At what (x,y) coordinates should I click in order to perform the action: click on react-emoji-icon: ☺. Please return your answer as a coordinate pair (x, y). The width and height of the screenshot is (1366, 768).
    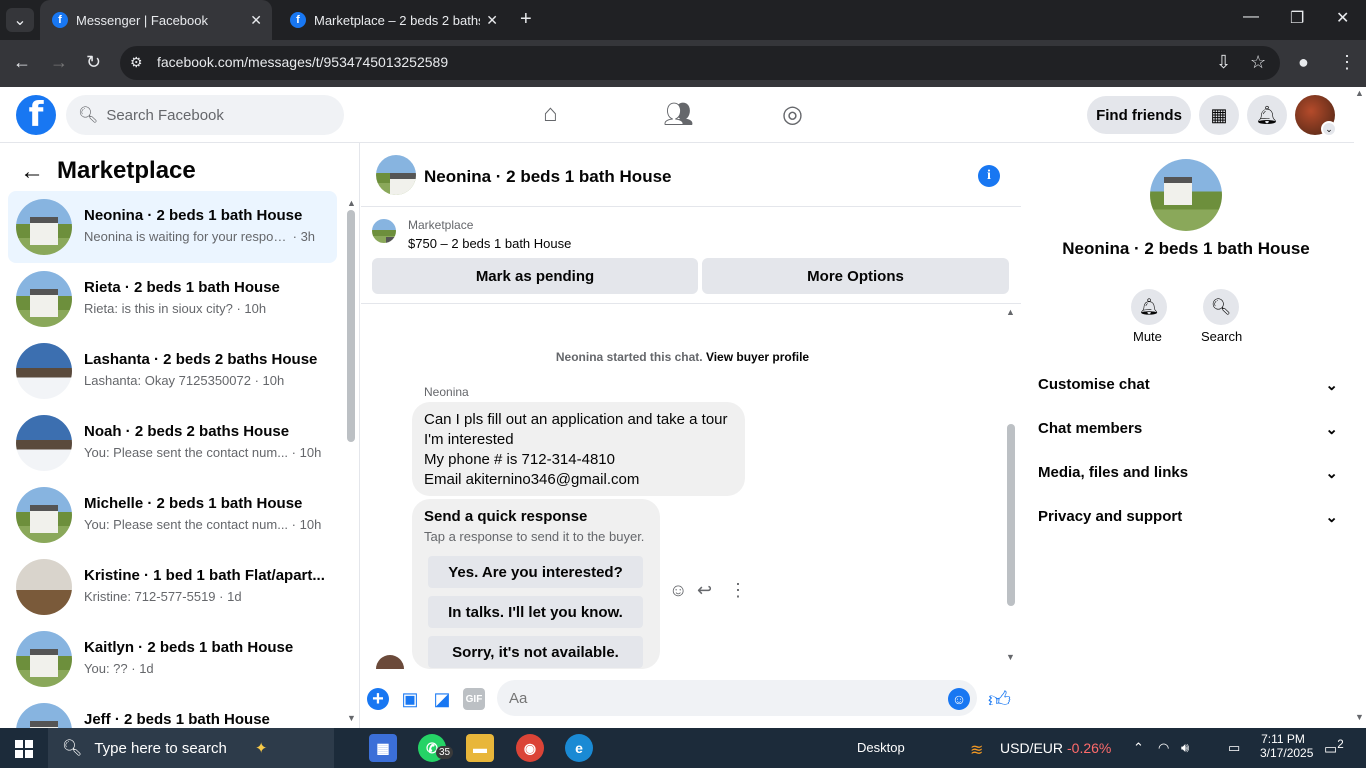
    Looking at the image, I should click on (678, 590).